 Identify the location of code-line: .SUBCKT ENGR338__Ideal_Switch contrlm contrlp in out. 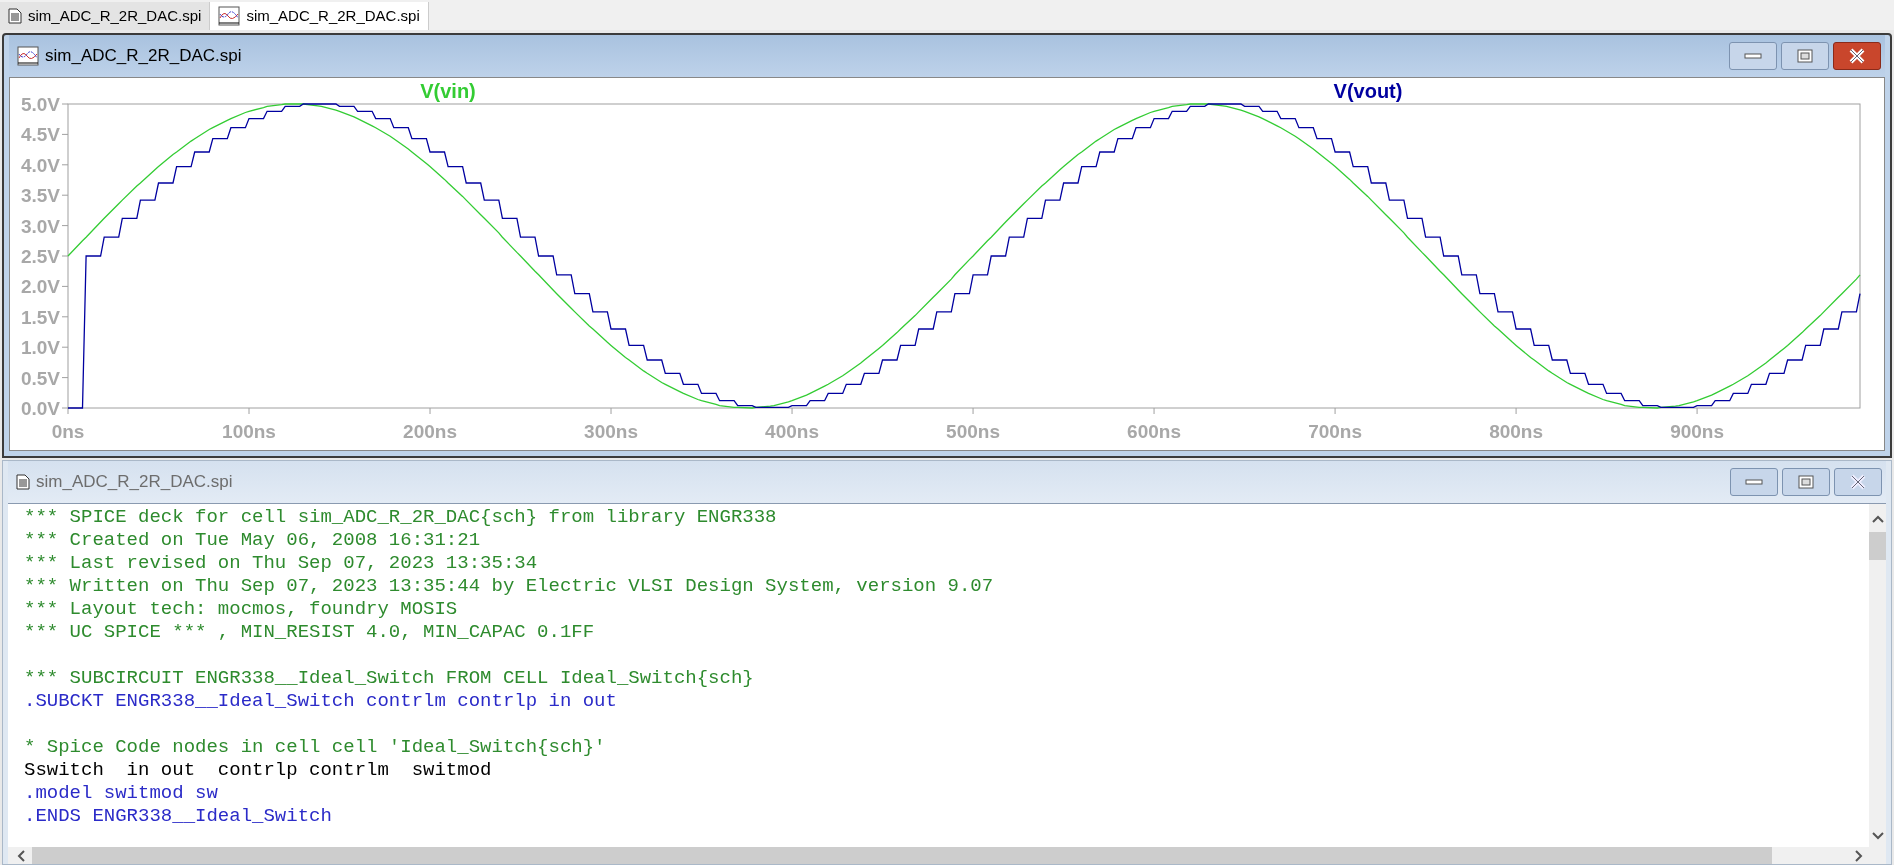
(320, 701).